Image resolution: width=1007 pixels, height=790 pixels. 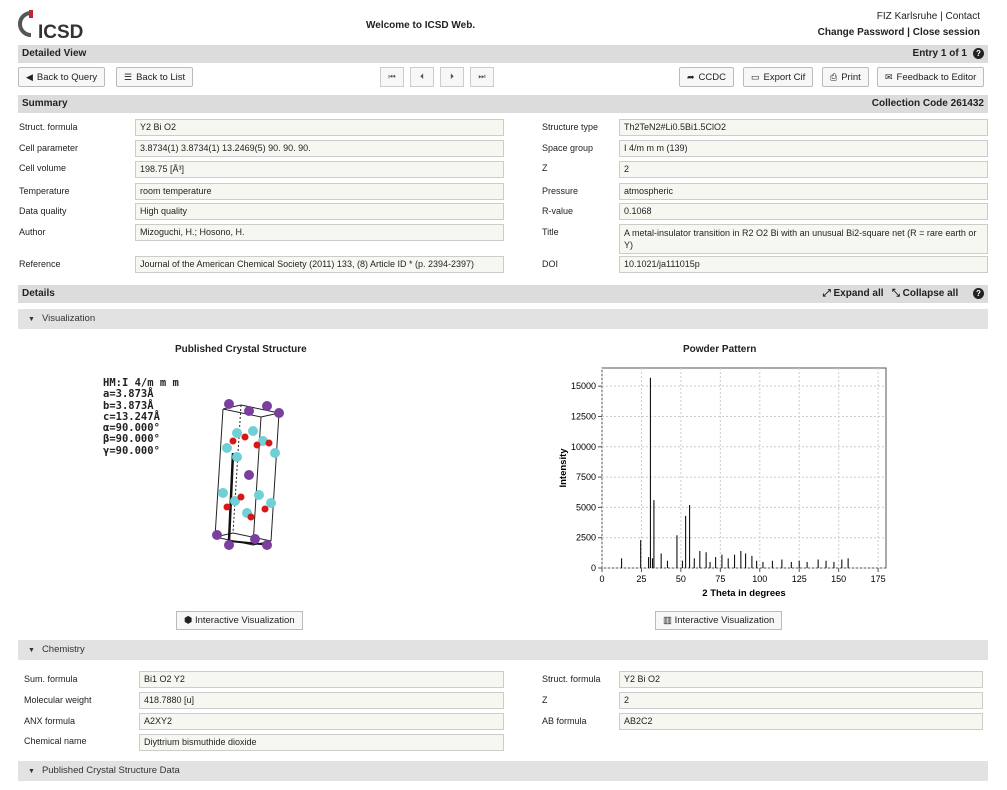 I want to click on details-title: Details, so click(x=38, y=293).